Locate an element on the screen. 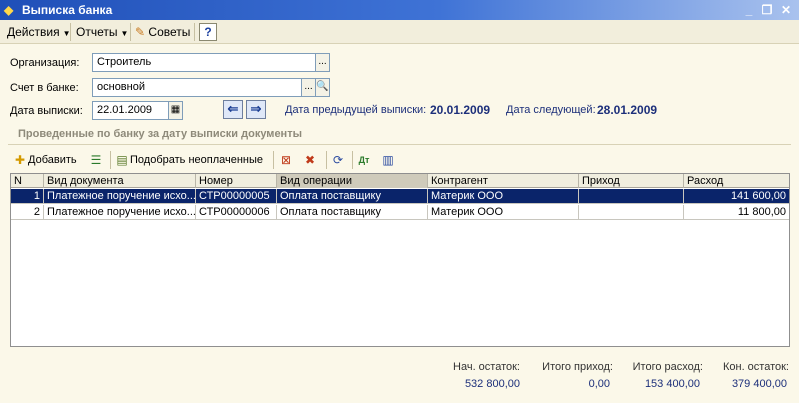 This screenshot has height=403, width=799. start-balance-label: Нач. остаток: is located at coordinates (486, 367).